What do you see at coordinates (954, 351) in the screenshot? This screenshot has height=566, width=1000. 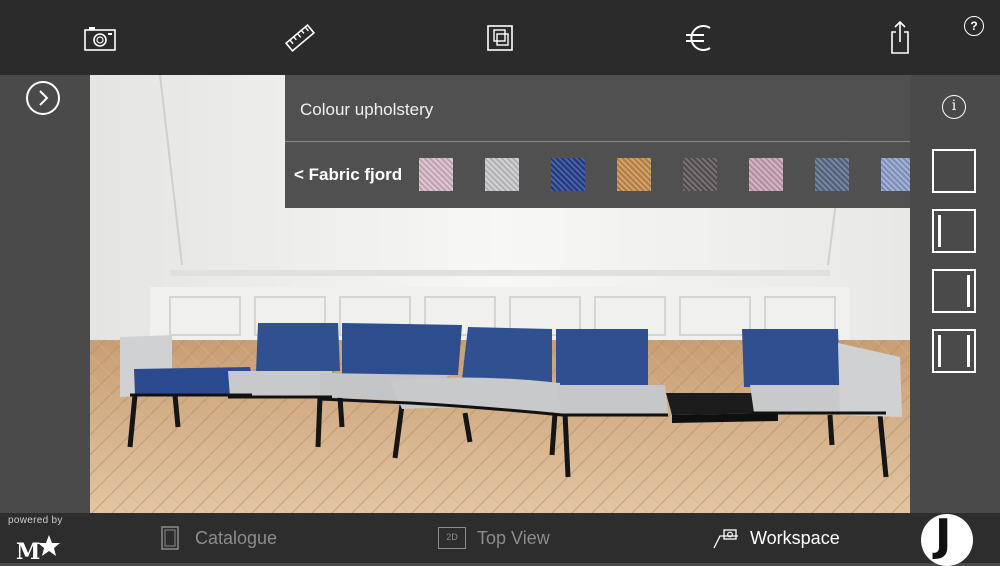 I see `layout-both-arms-button` at bounding box center [954, 351].